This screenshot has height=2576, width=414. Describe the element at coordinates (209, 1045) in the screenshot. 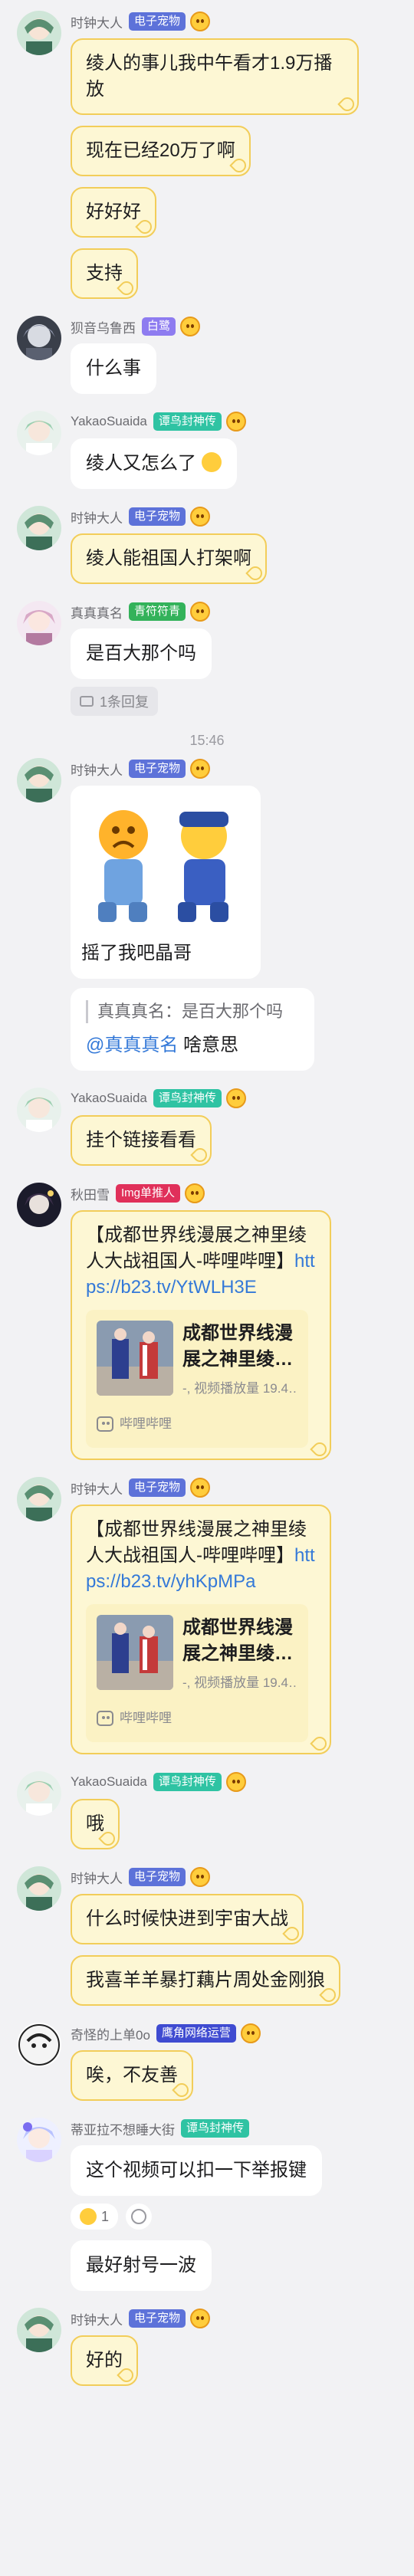

I see `message-text: 啥意思` at that location.